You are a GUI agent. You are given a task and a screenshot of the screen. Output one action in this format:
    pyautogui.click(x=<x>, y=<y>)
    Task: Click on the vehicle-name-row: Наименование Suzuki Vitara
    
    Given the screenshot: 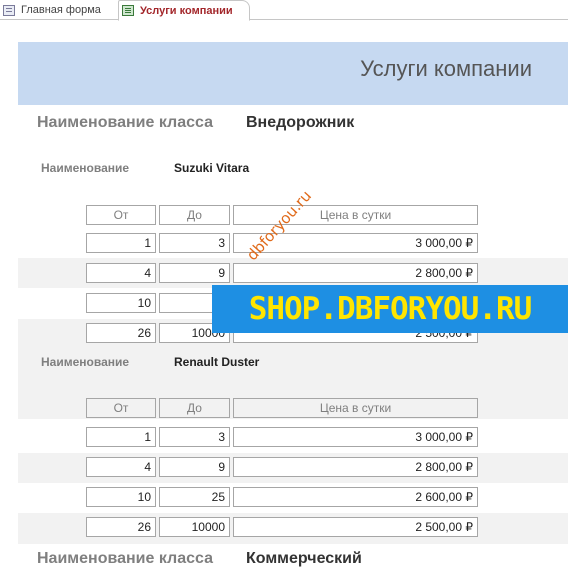 What is the action you would take?
    pyautogui.click(x=145, y=168)
    